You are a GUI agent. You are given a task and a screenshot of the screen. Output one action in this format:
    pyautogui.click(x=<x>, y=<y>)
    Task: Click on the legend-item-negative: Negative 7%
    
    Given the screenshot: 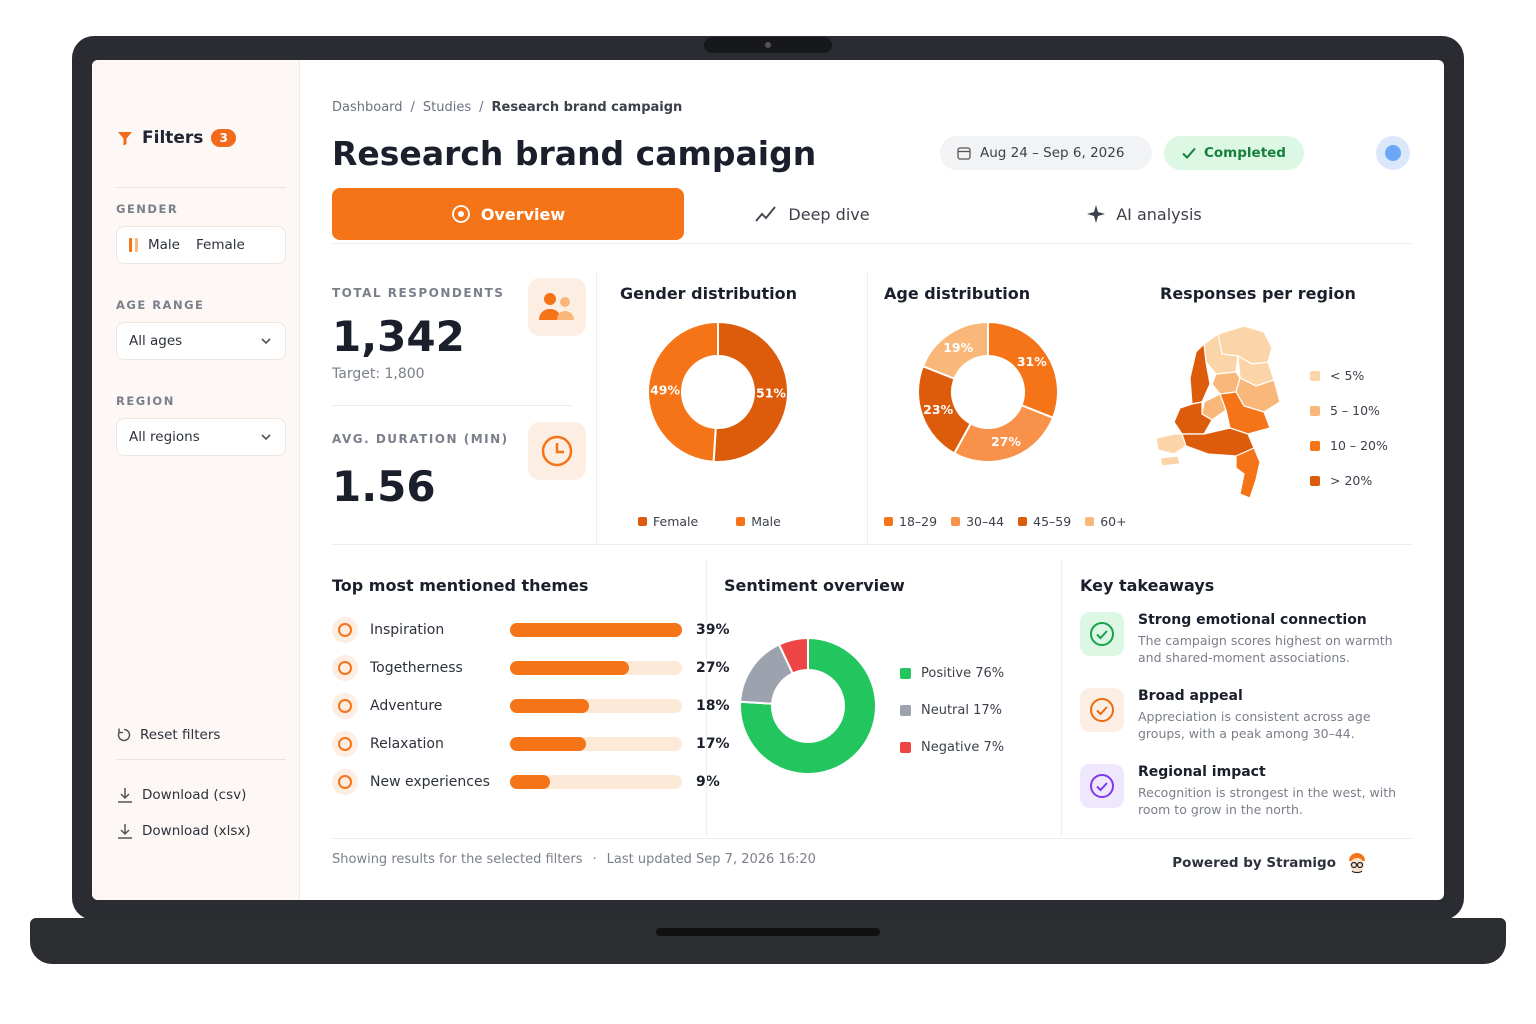 What is the action you would take?
    pyautogui.click(x=952, y=747)
    